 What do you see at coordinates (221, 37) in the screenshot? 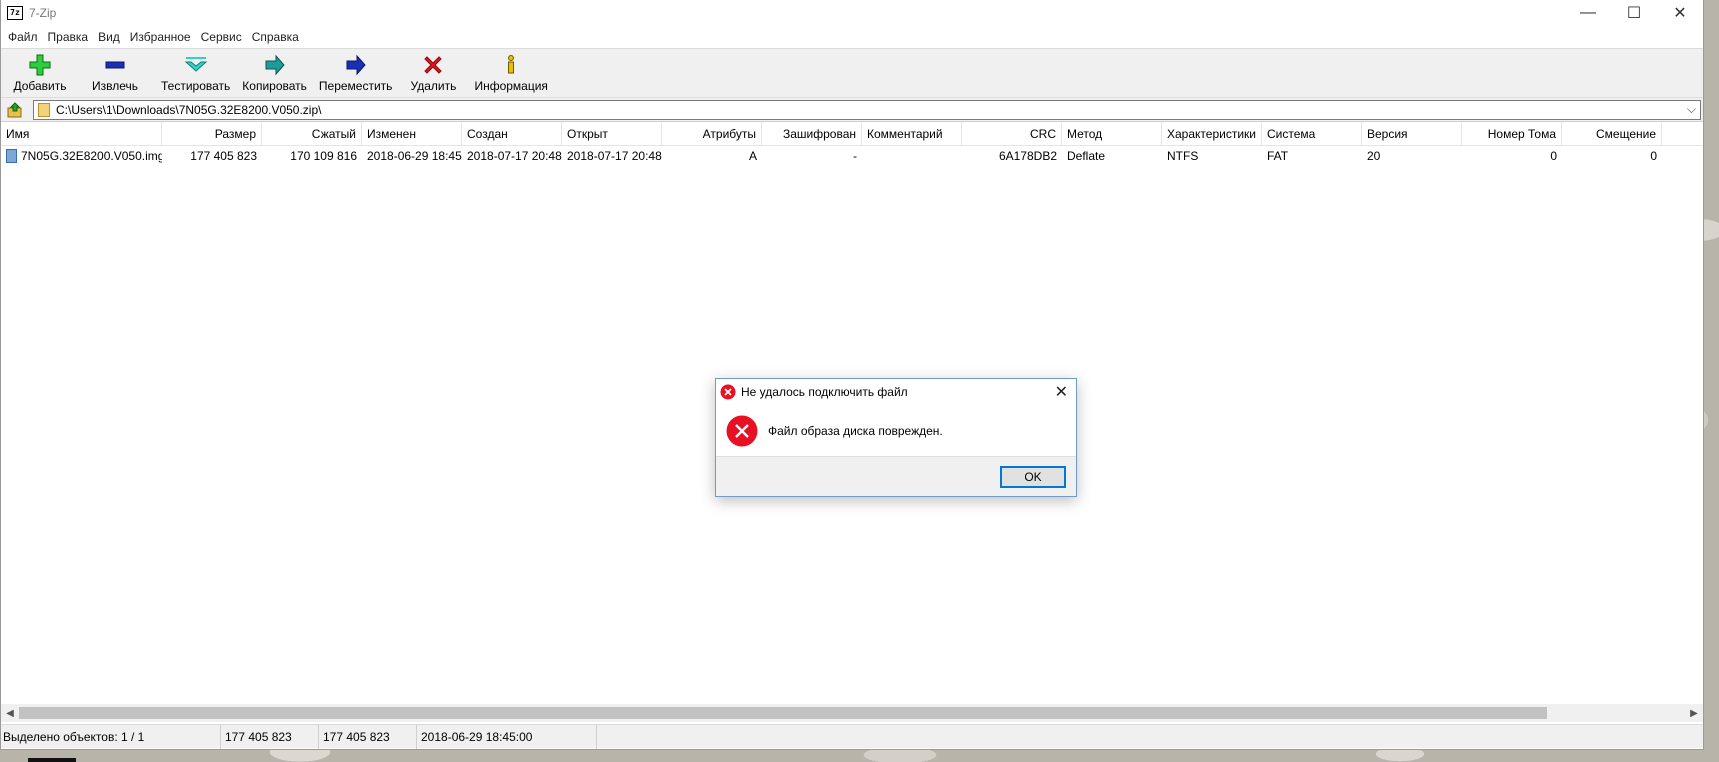
I see `menu-tools: Сервис` at bounding box center [221, 37].